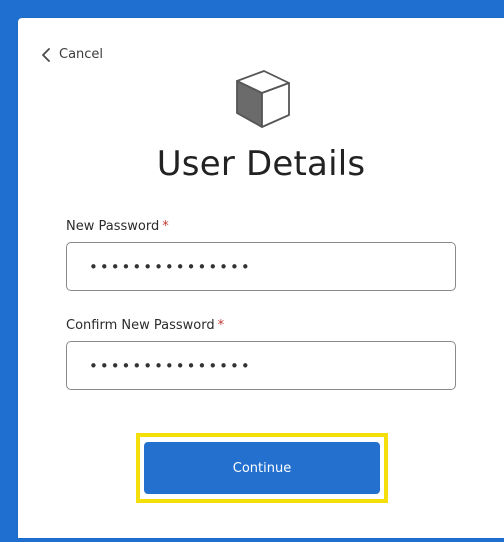 Image resolution: width=504 pixels, height=542 pixels. What do you see at coordinates (262, 468) in the screenshot?
I see `continue-button: Continue` at bounding box center [262, 468].